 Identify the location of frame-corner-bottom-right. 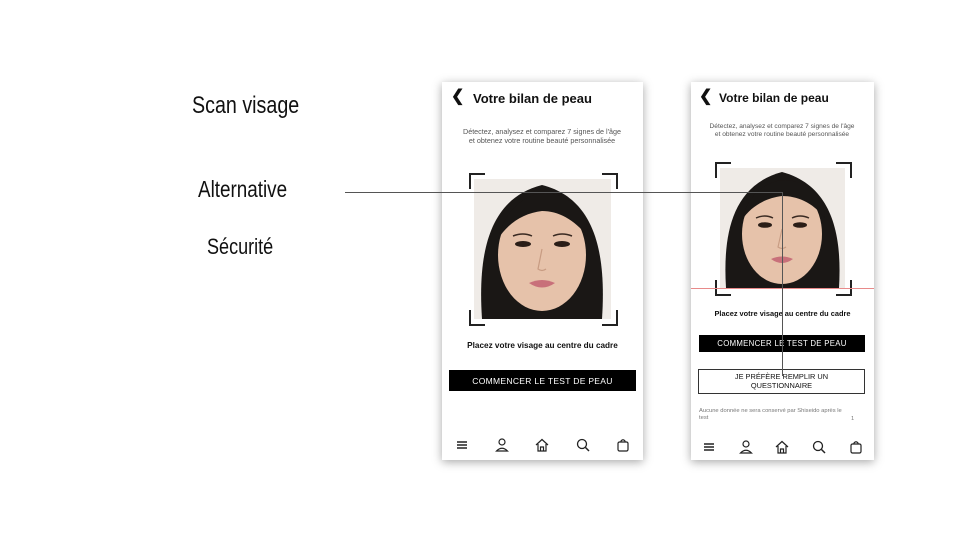
(610, 318).